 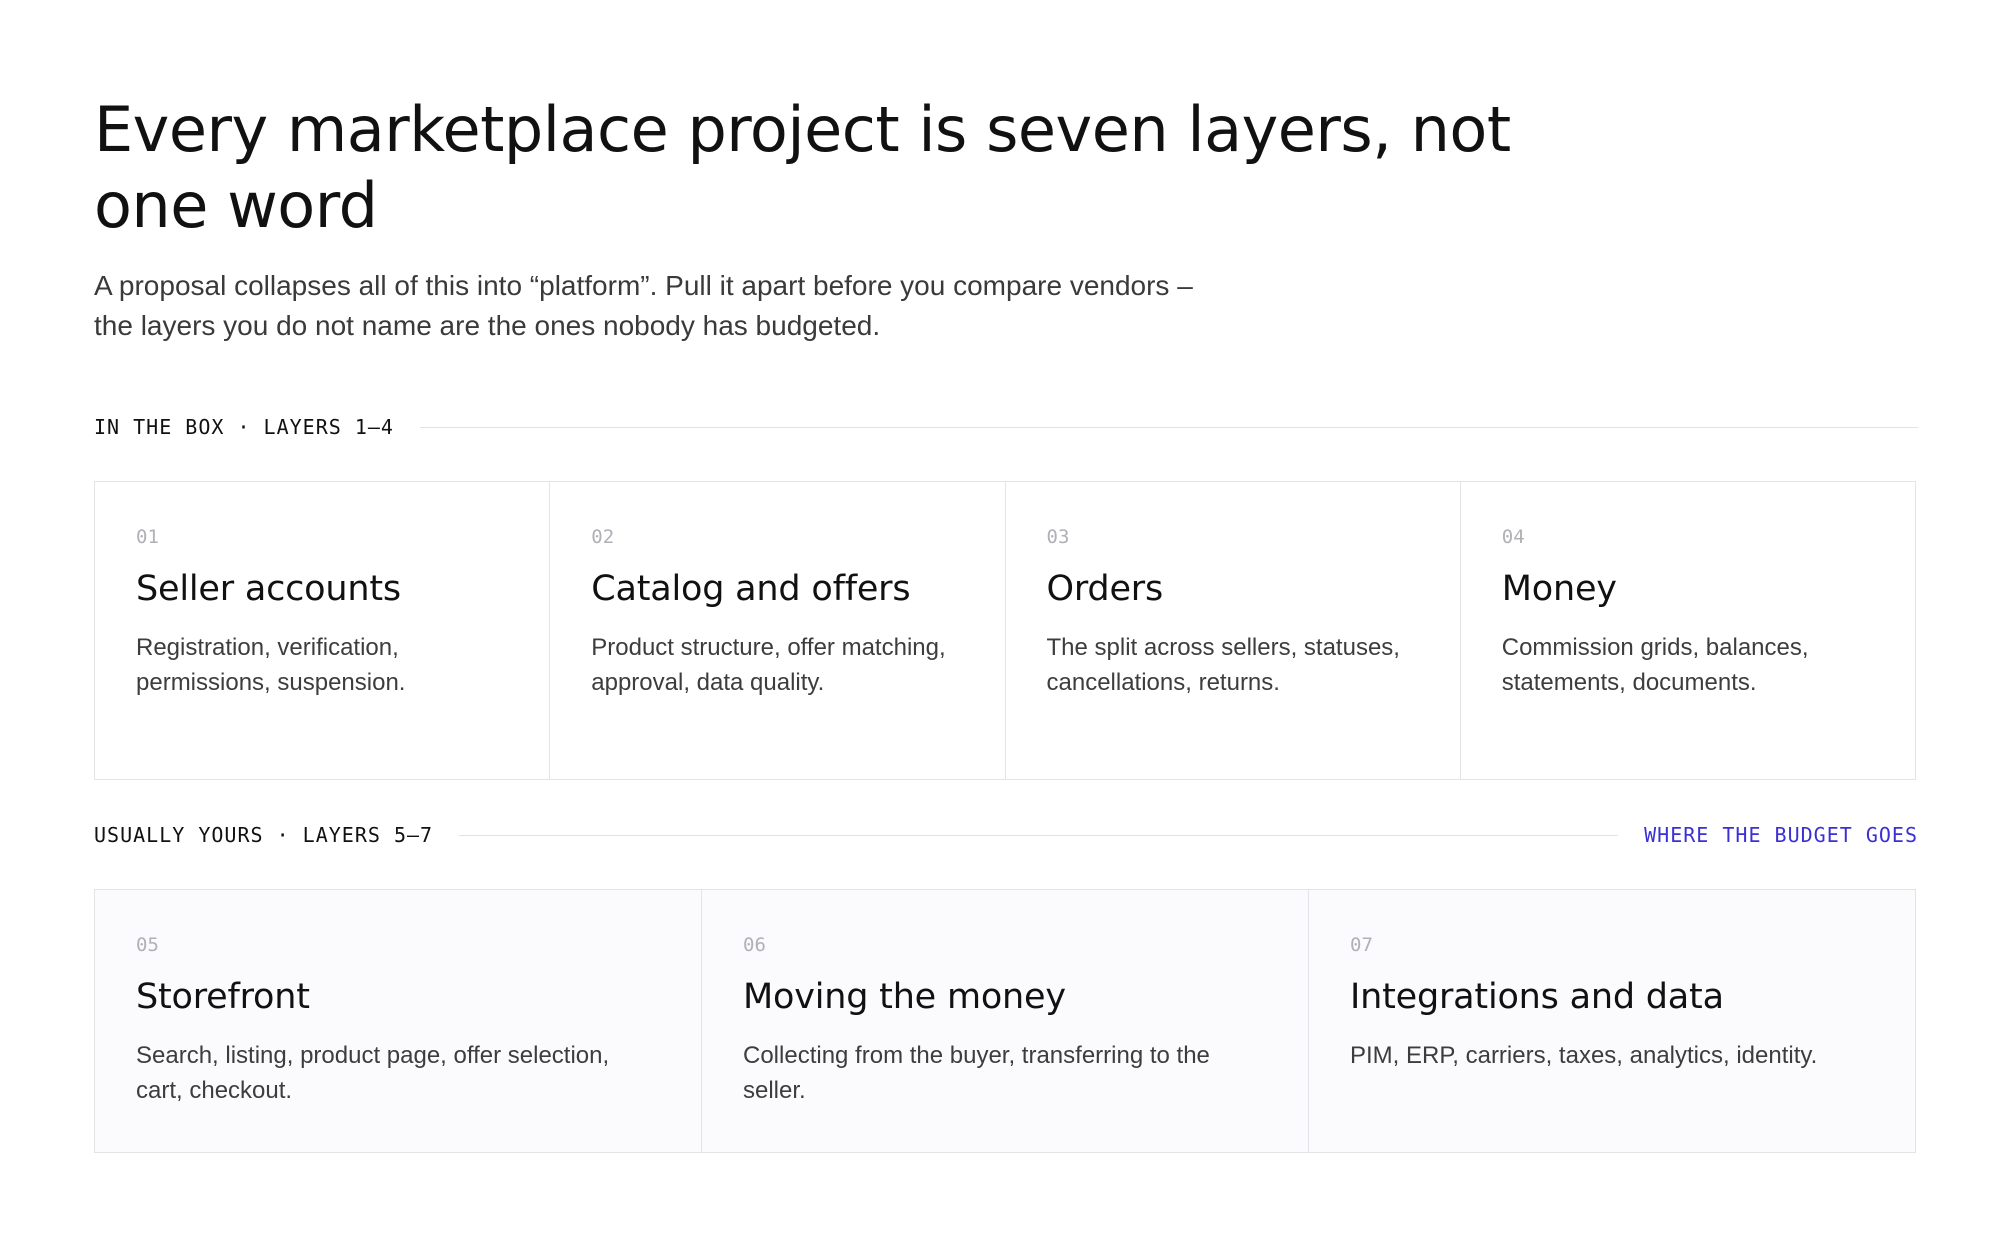 What do you see at coordinates (268, 589) in the screenshot?
I see `layer-title: Seller accounts` at bounding box center [268, 589].